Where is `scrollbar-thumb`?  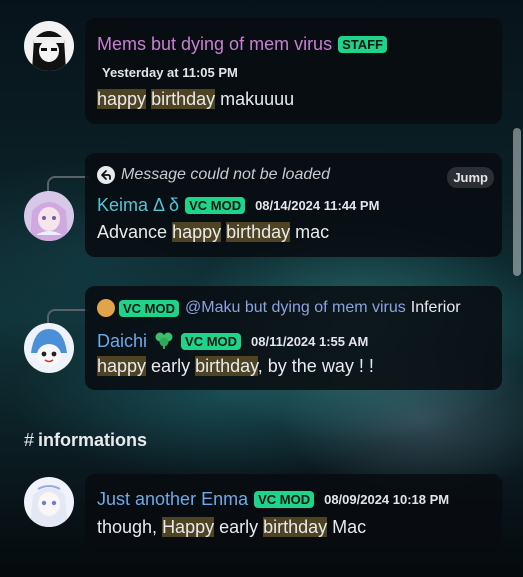
scrollbar-thumb is located at coordinates (517, 202).